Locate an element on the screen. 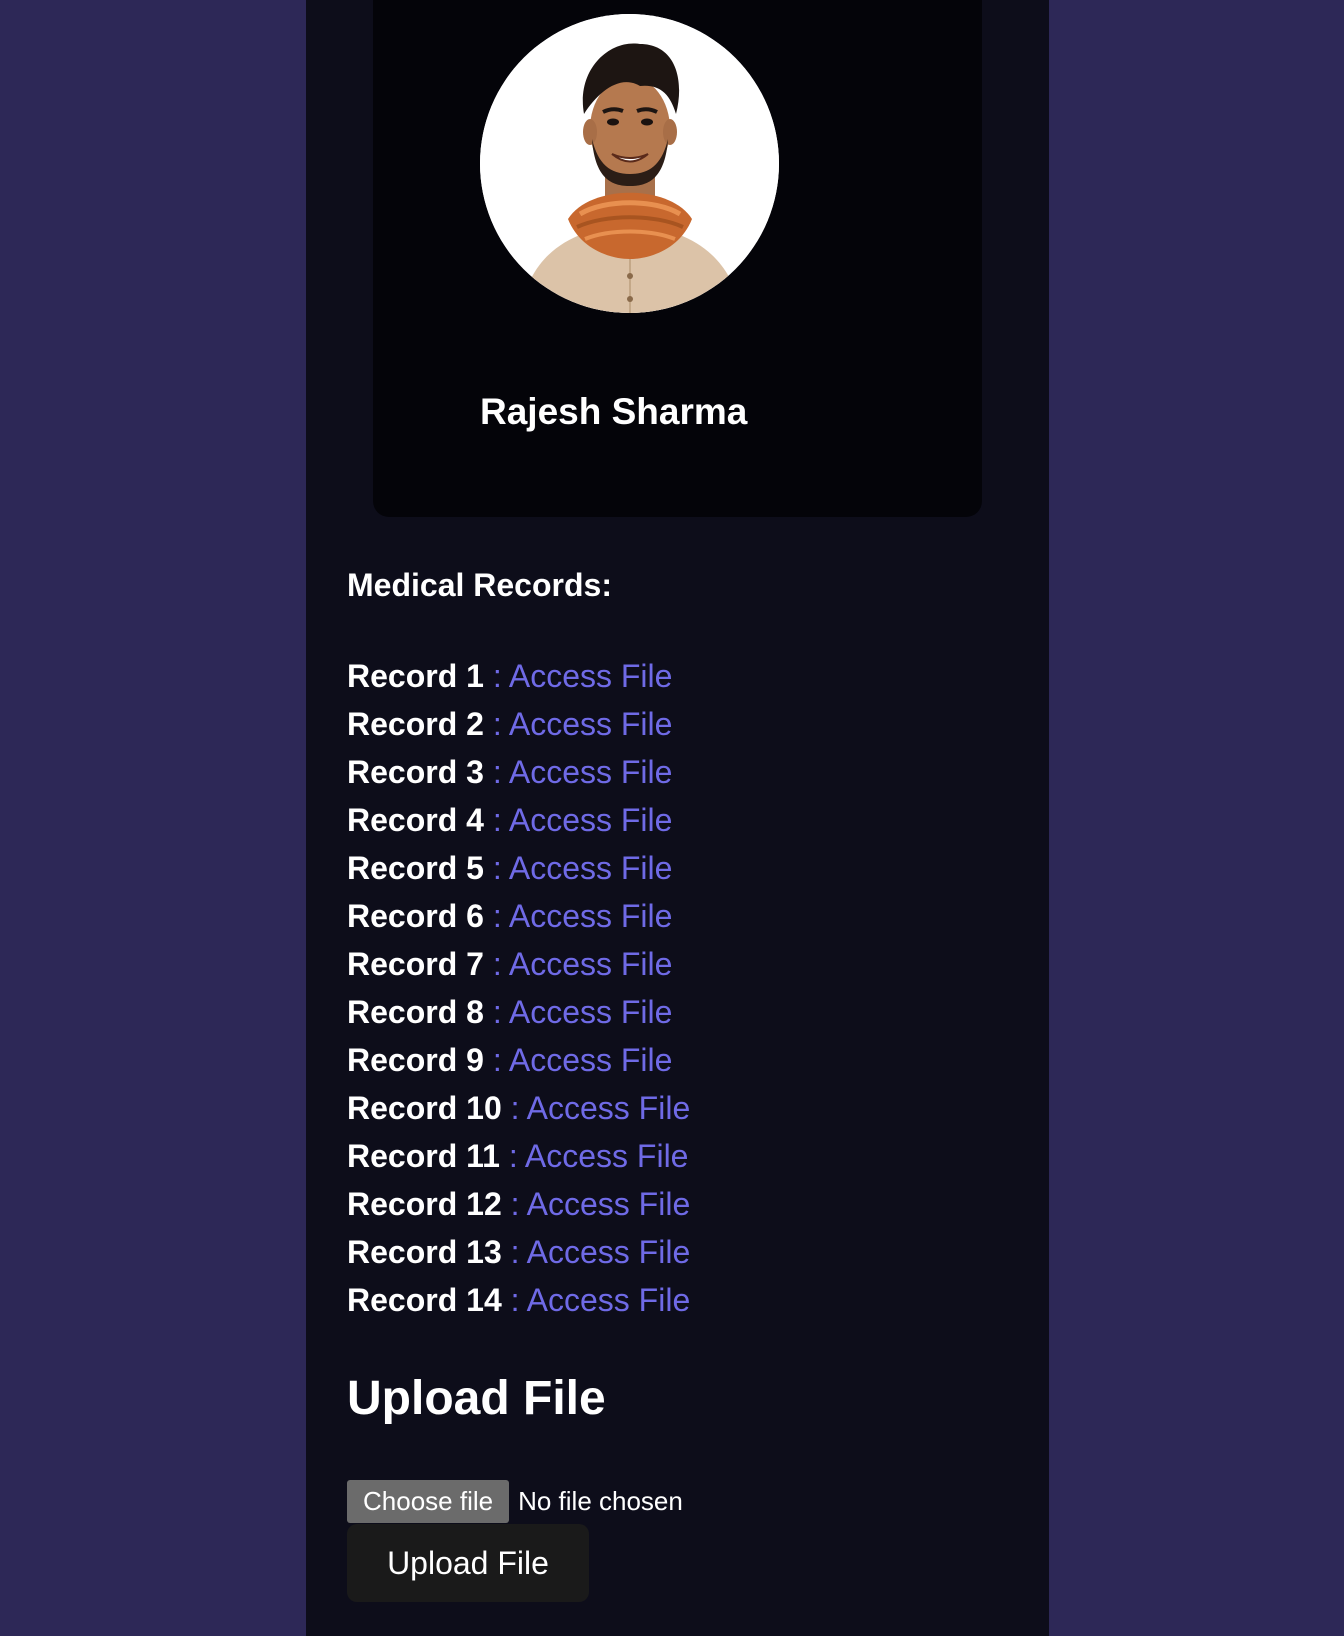 Image resolution: width=1344 pixels, height=1636 pixels. medical-records-heading: Medical Records: is located at coordinates (479, 585).